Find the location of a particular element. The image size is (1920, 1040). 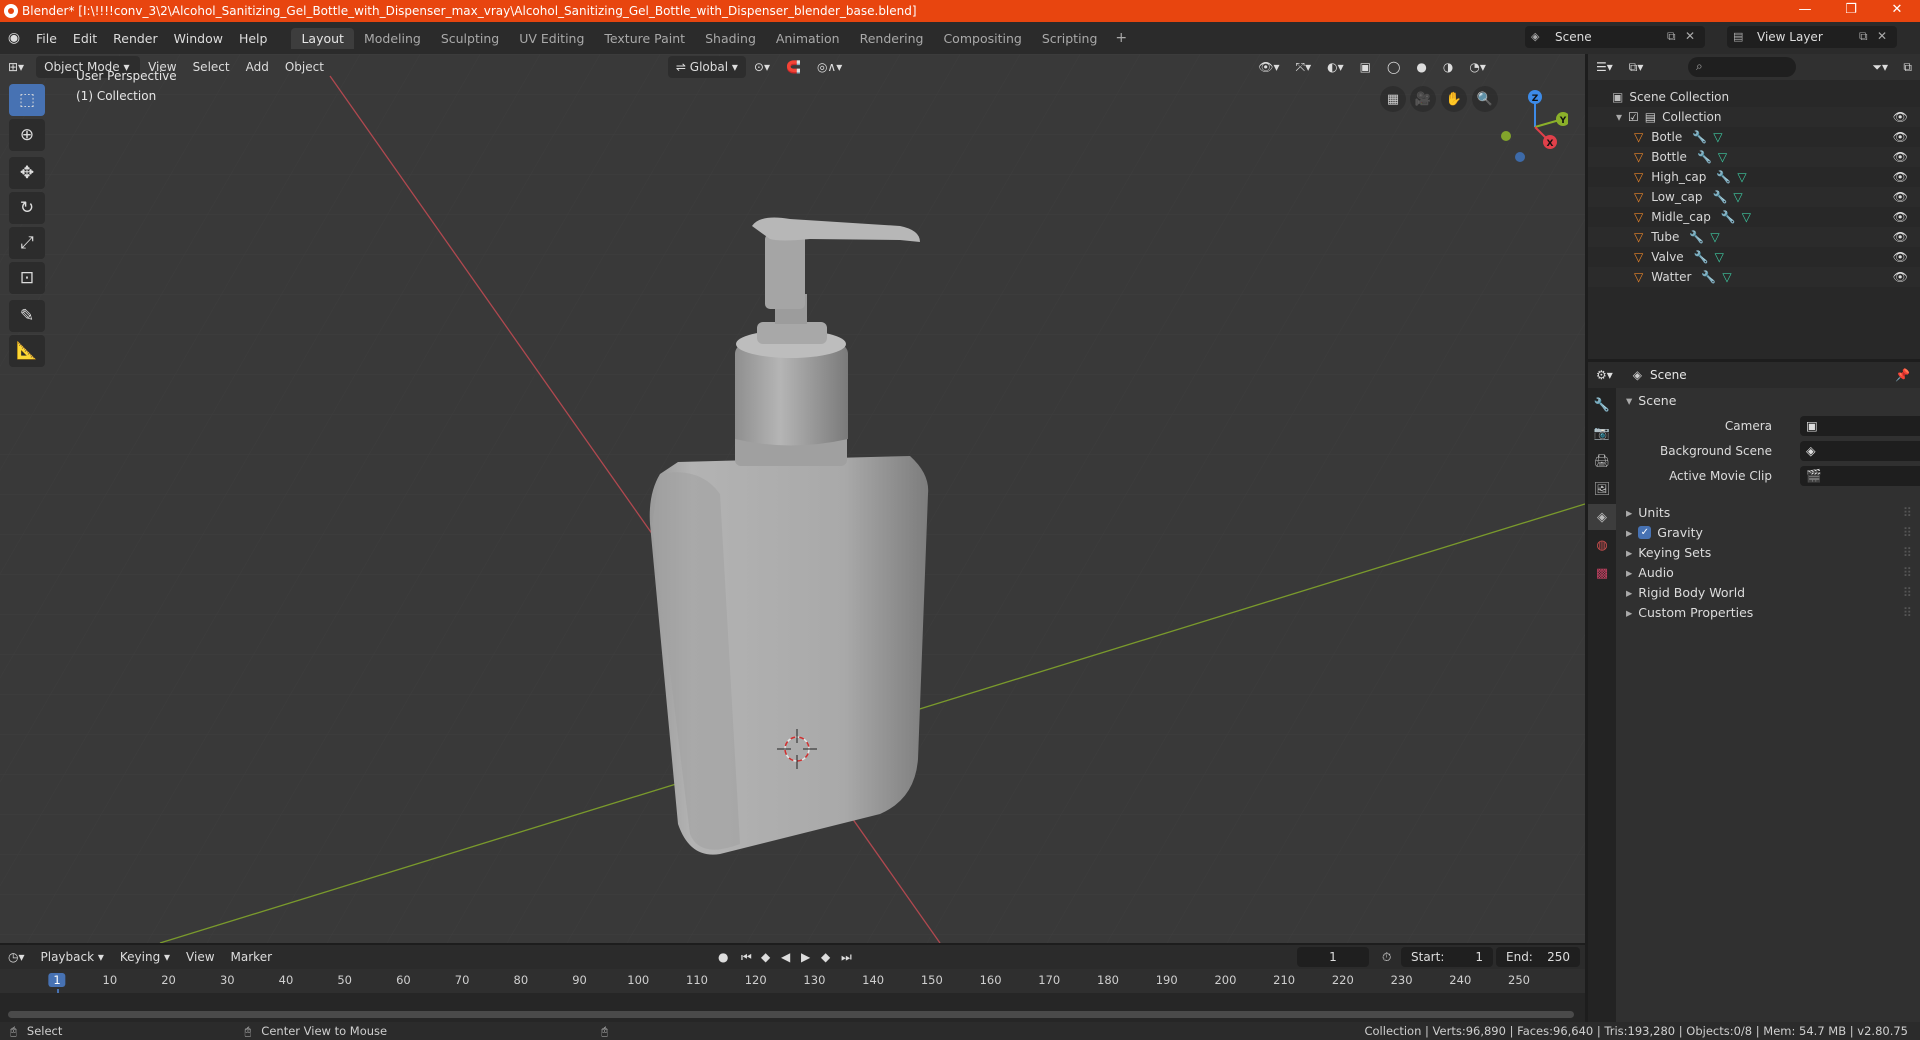

display-mode-icon: ⧉▾ is located at coordinates (1636, 67).